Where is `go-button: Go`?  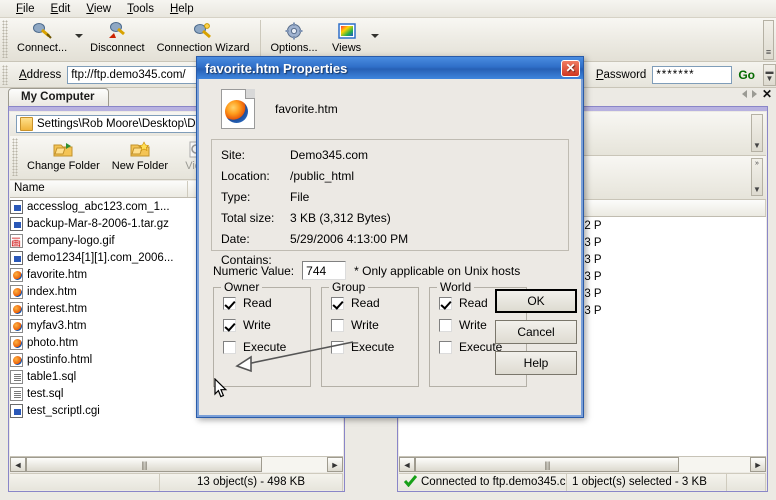
go-button: Go is located at coordinates (746, 75).